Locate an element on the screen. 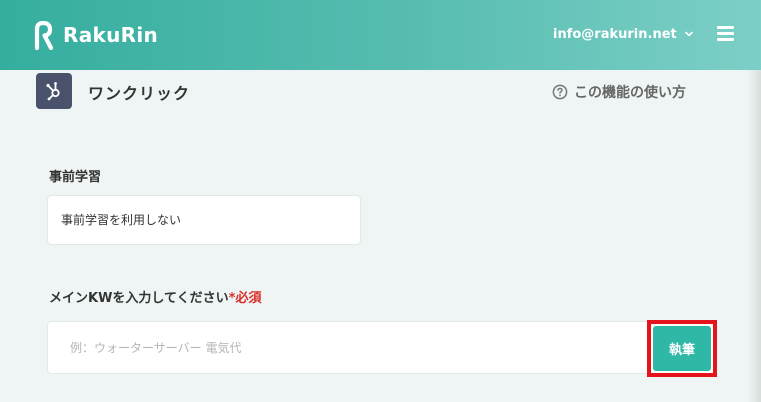 Image resolution: width=761 pixels, height=402 pixels. one-click-glyph-icon is located at coordinates (53, 91).